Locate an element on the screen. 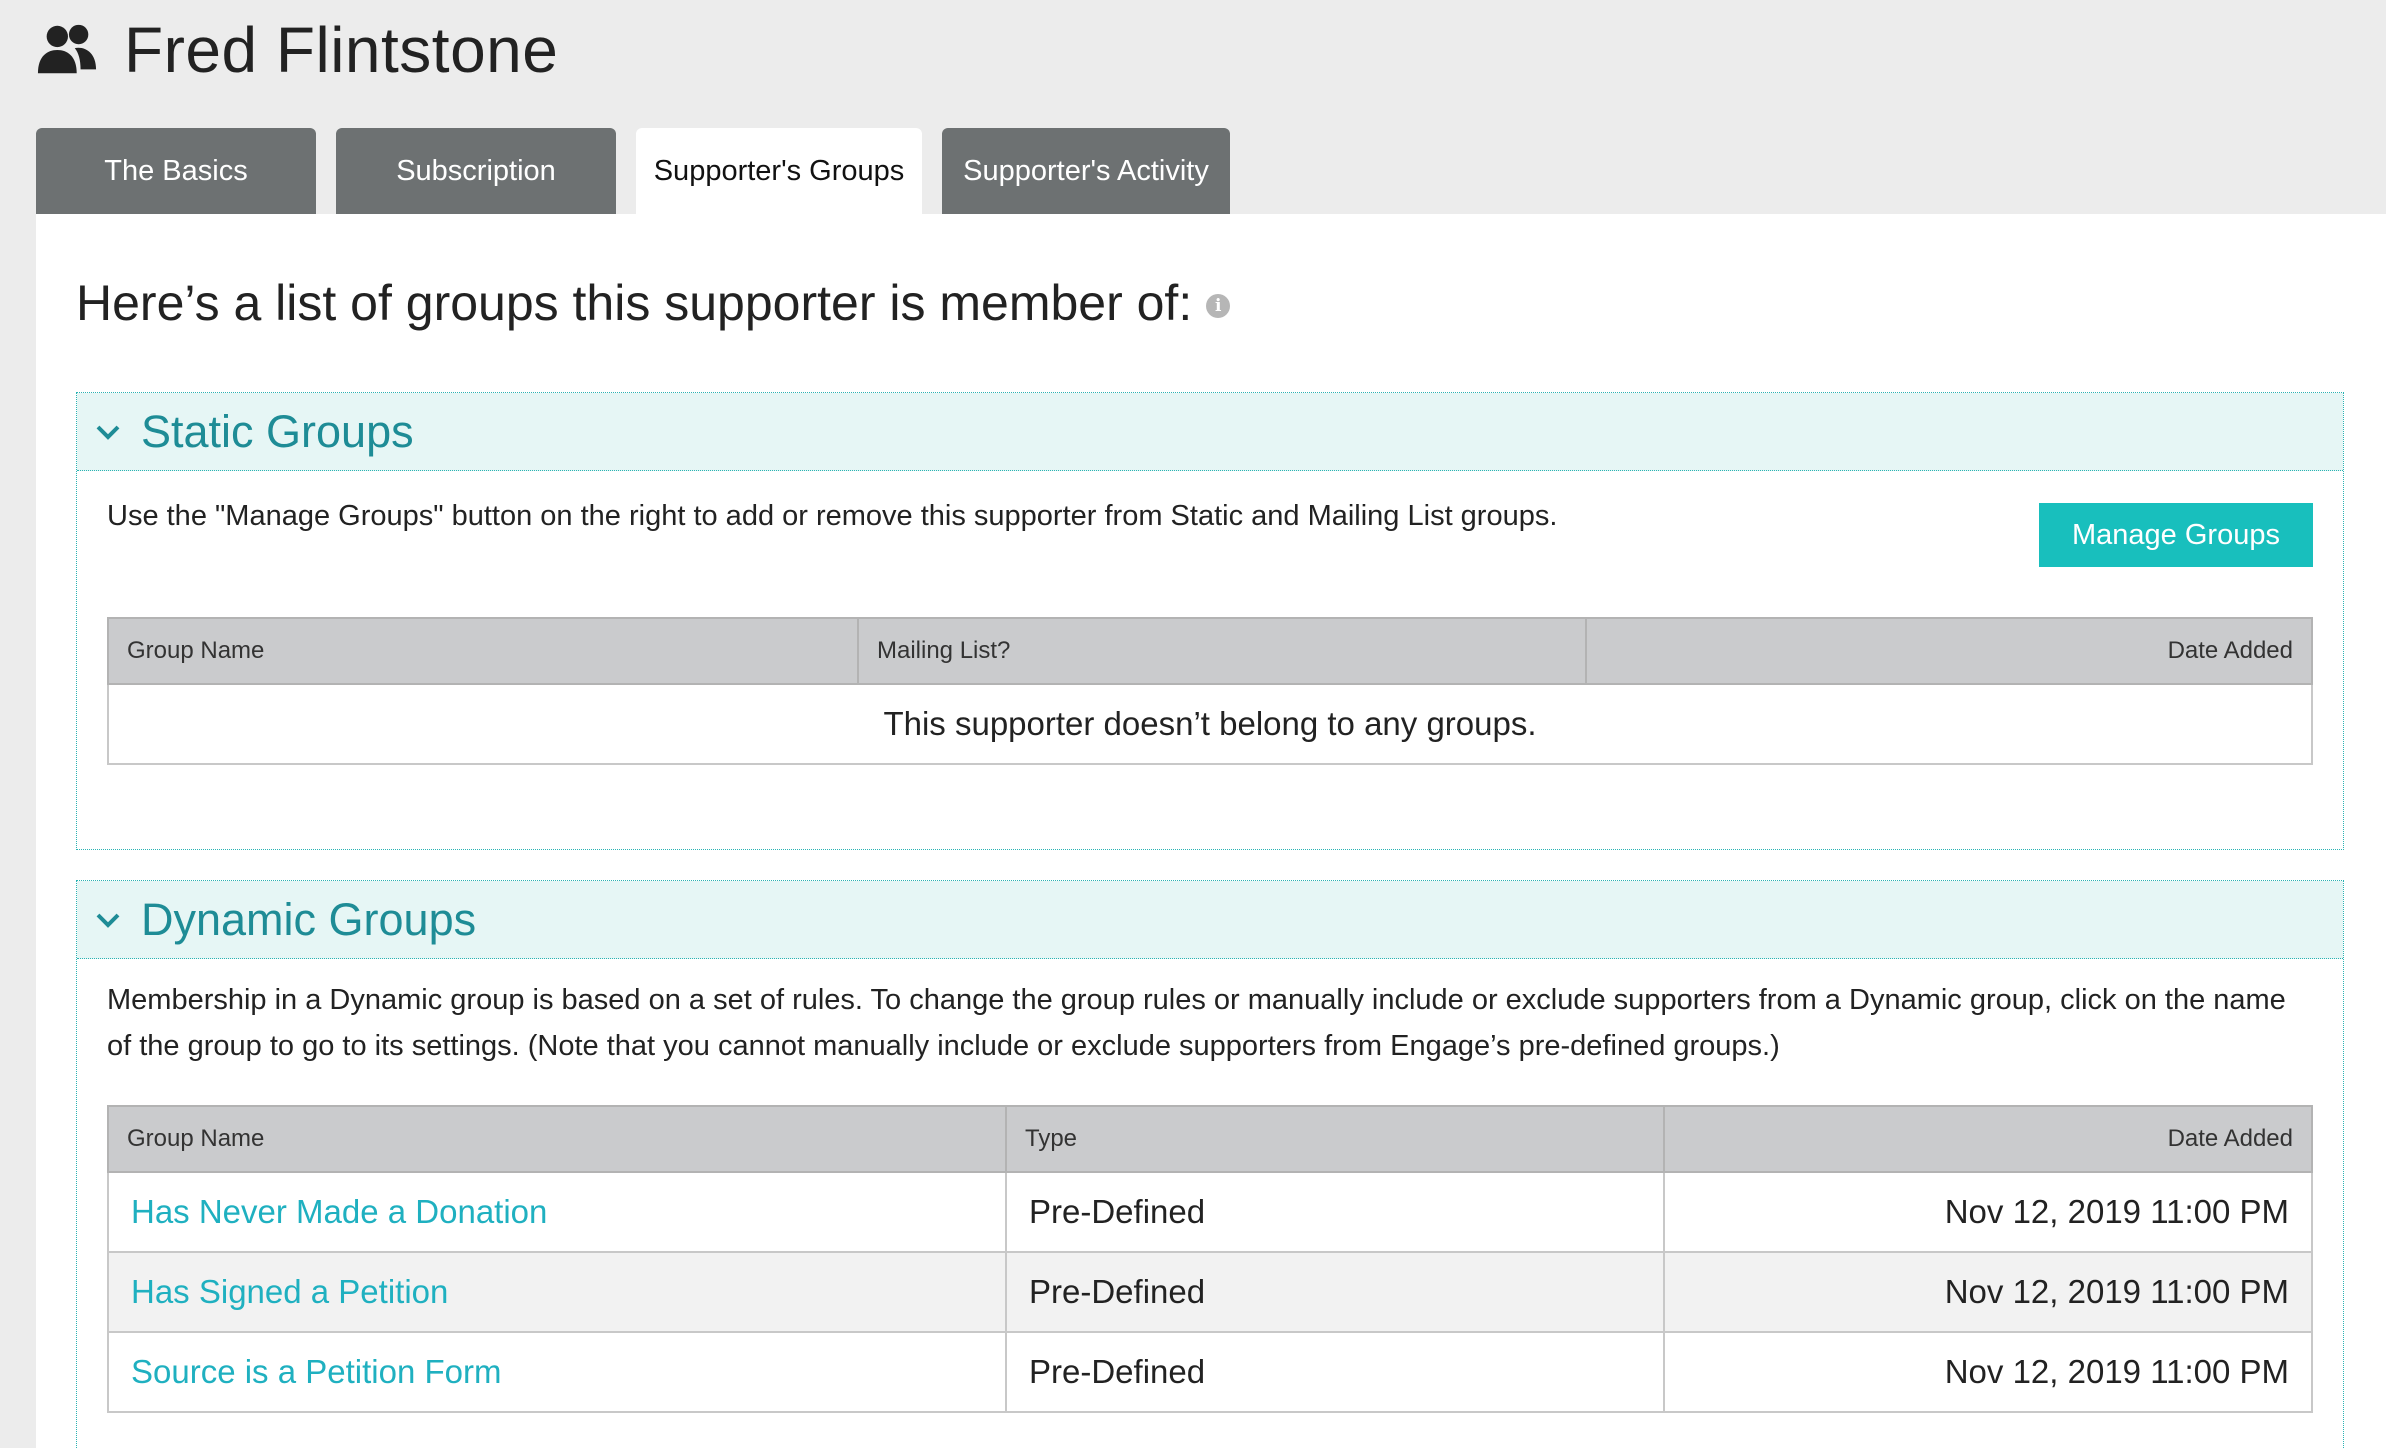 This screenshot has height=1448, width=2386. group-link: Has Signed a Petition is located at coordinates (289, 1291).